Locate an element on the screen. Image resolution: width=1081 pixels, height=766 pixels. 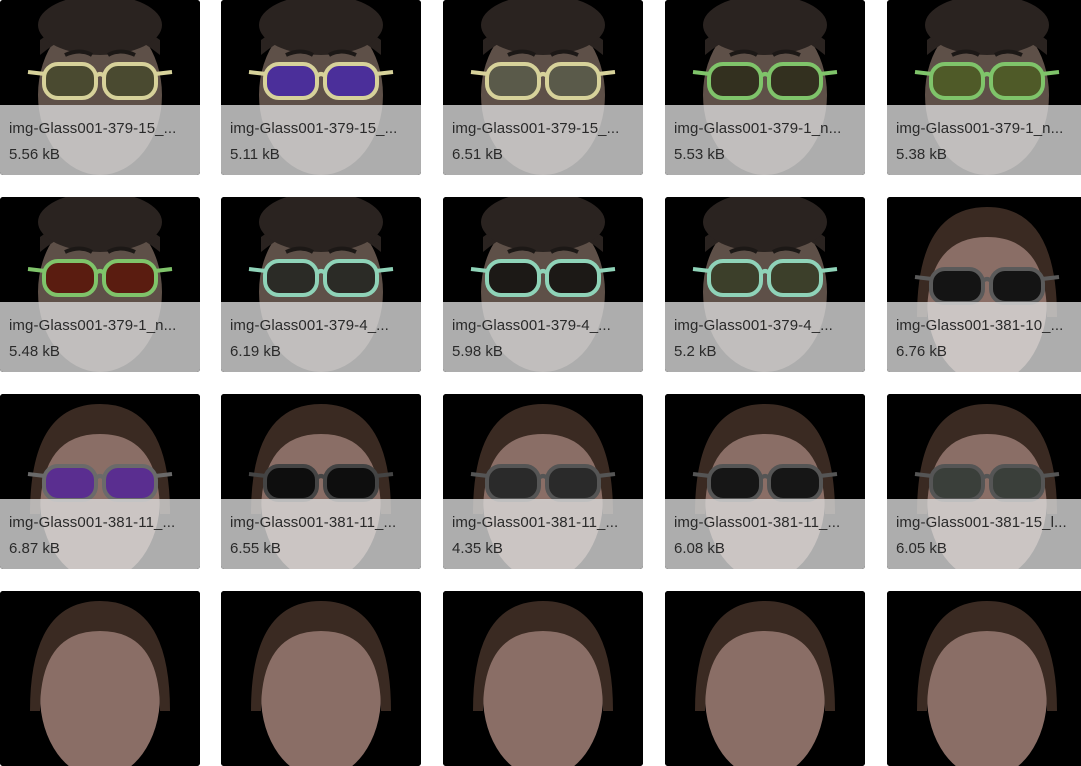
thumbnail-card: img-Glass001-381-11_... 4.35 kB is located at coordinates (543, 481).